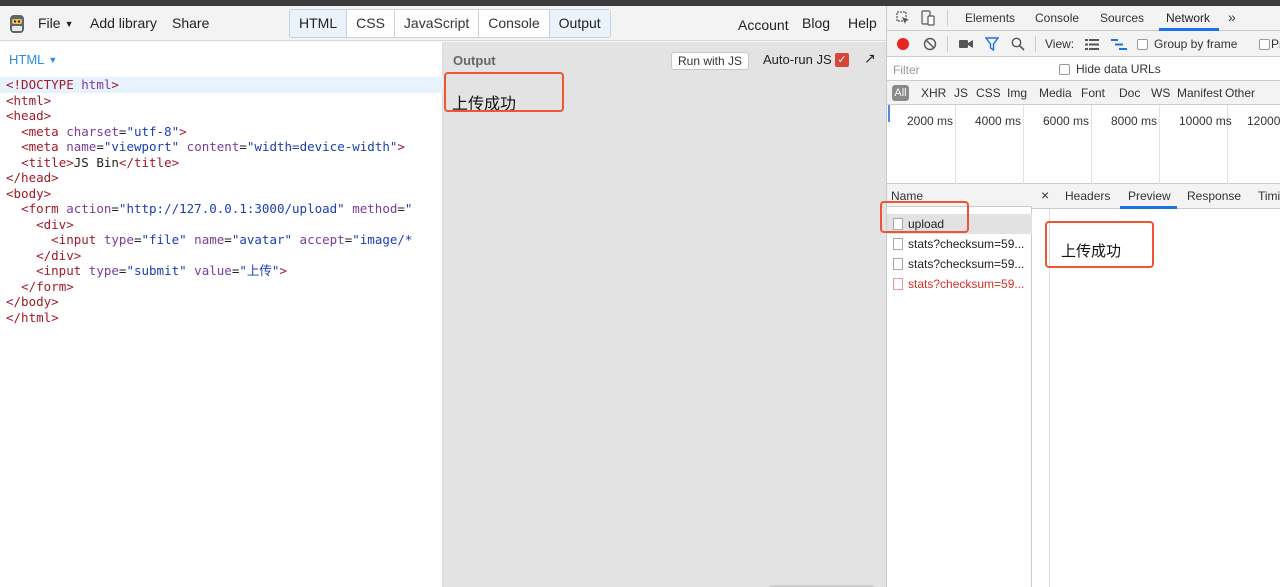 The height and width of the screenshot is (587, 1280). Describe the element at coordinates (1264, 44) in the screenshot. I see `preserve-log-checkbox` at that location.